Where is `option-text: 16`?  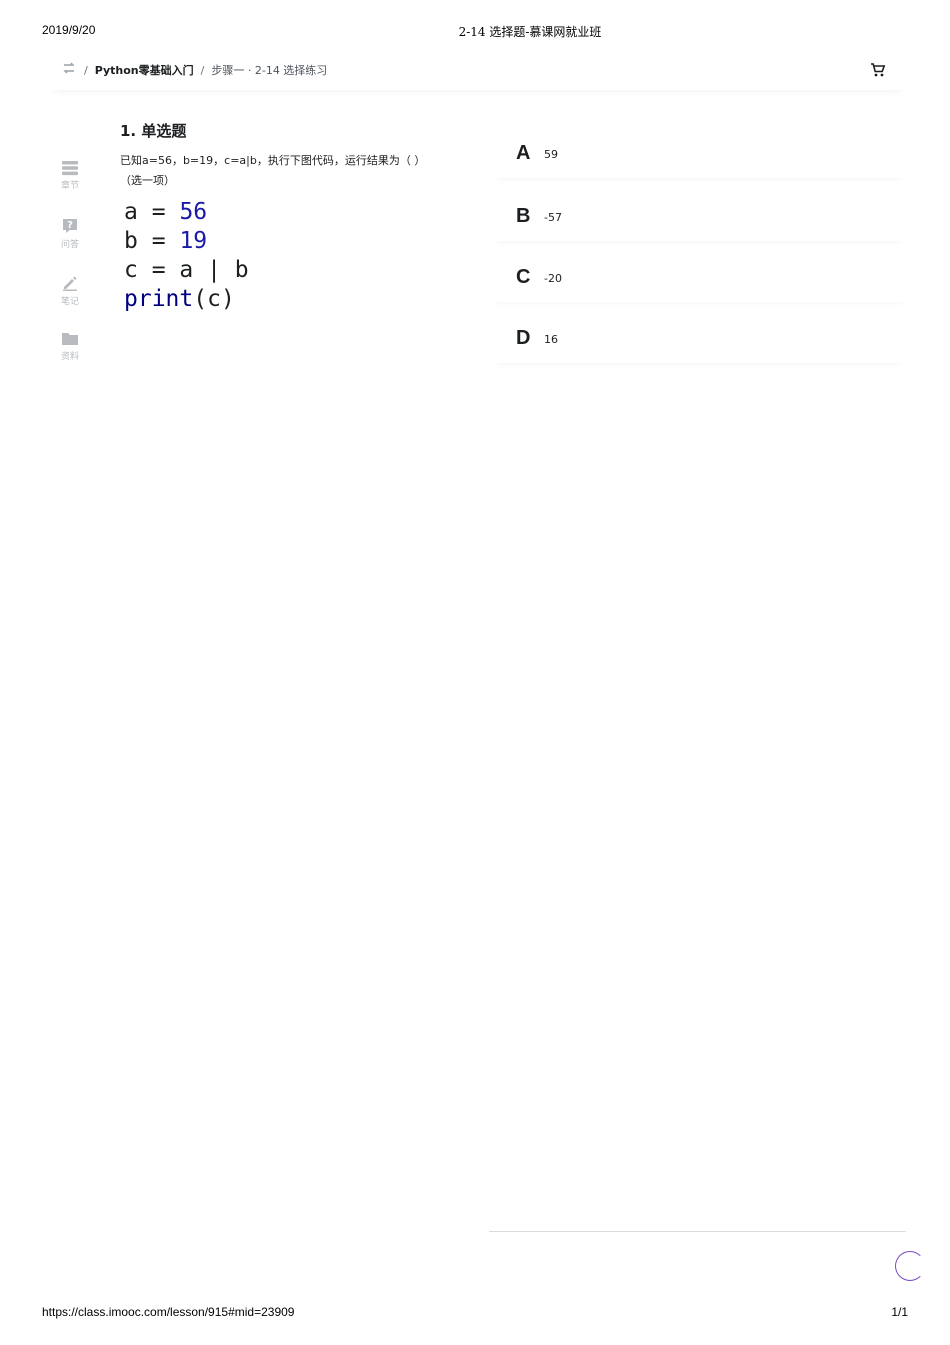 option-text: 16 is located at coordinates (551, 339).